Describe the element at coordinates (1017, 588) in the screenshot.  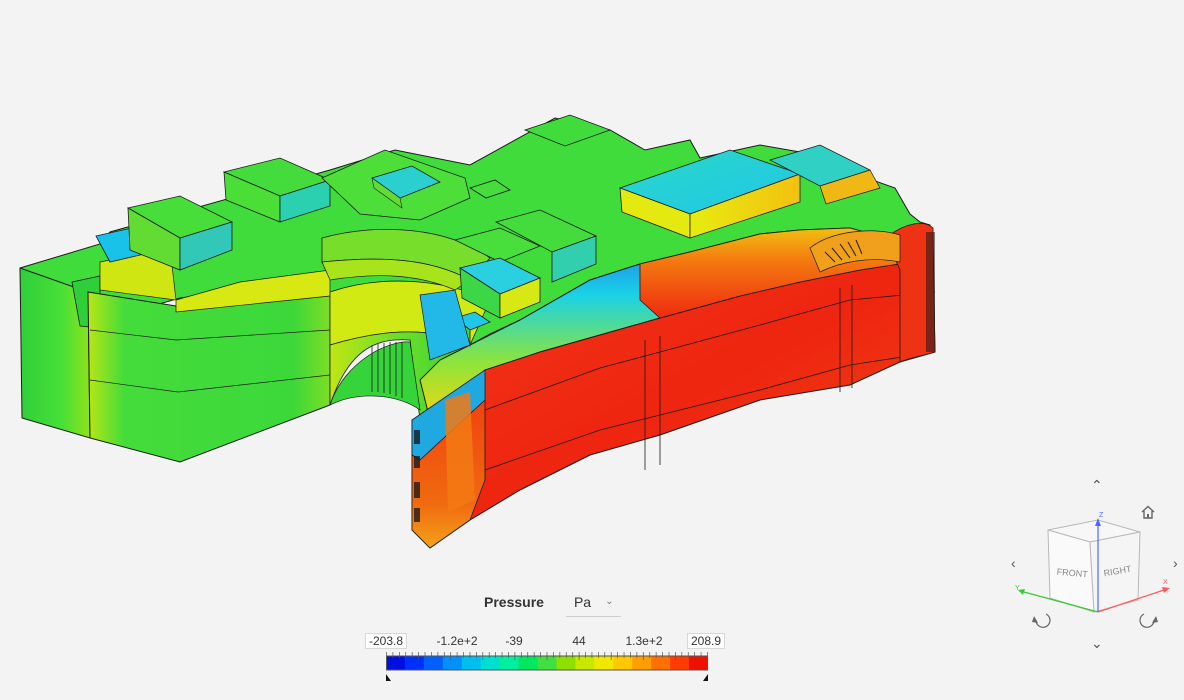
I see `y-axis-label: Y` at that location.